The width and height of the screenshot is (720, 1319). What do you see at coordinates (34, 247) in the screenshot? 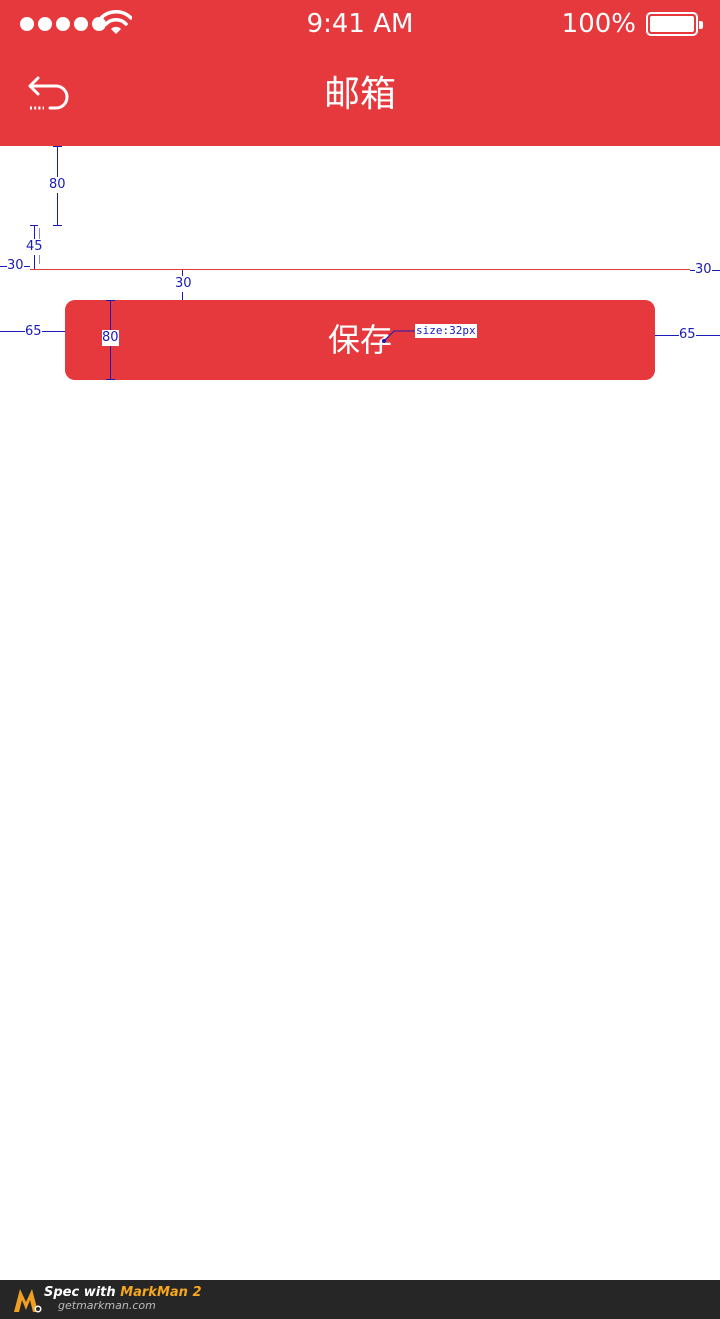
I see `measure-label-45: 45` at bounding box center [34, 247].